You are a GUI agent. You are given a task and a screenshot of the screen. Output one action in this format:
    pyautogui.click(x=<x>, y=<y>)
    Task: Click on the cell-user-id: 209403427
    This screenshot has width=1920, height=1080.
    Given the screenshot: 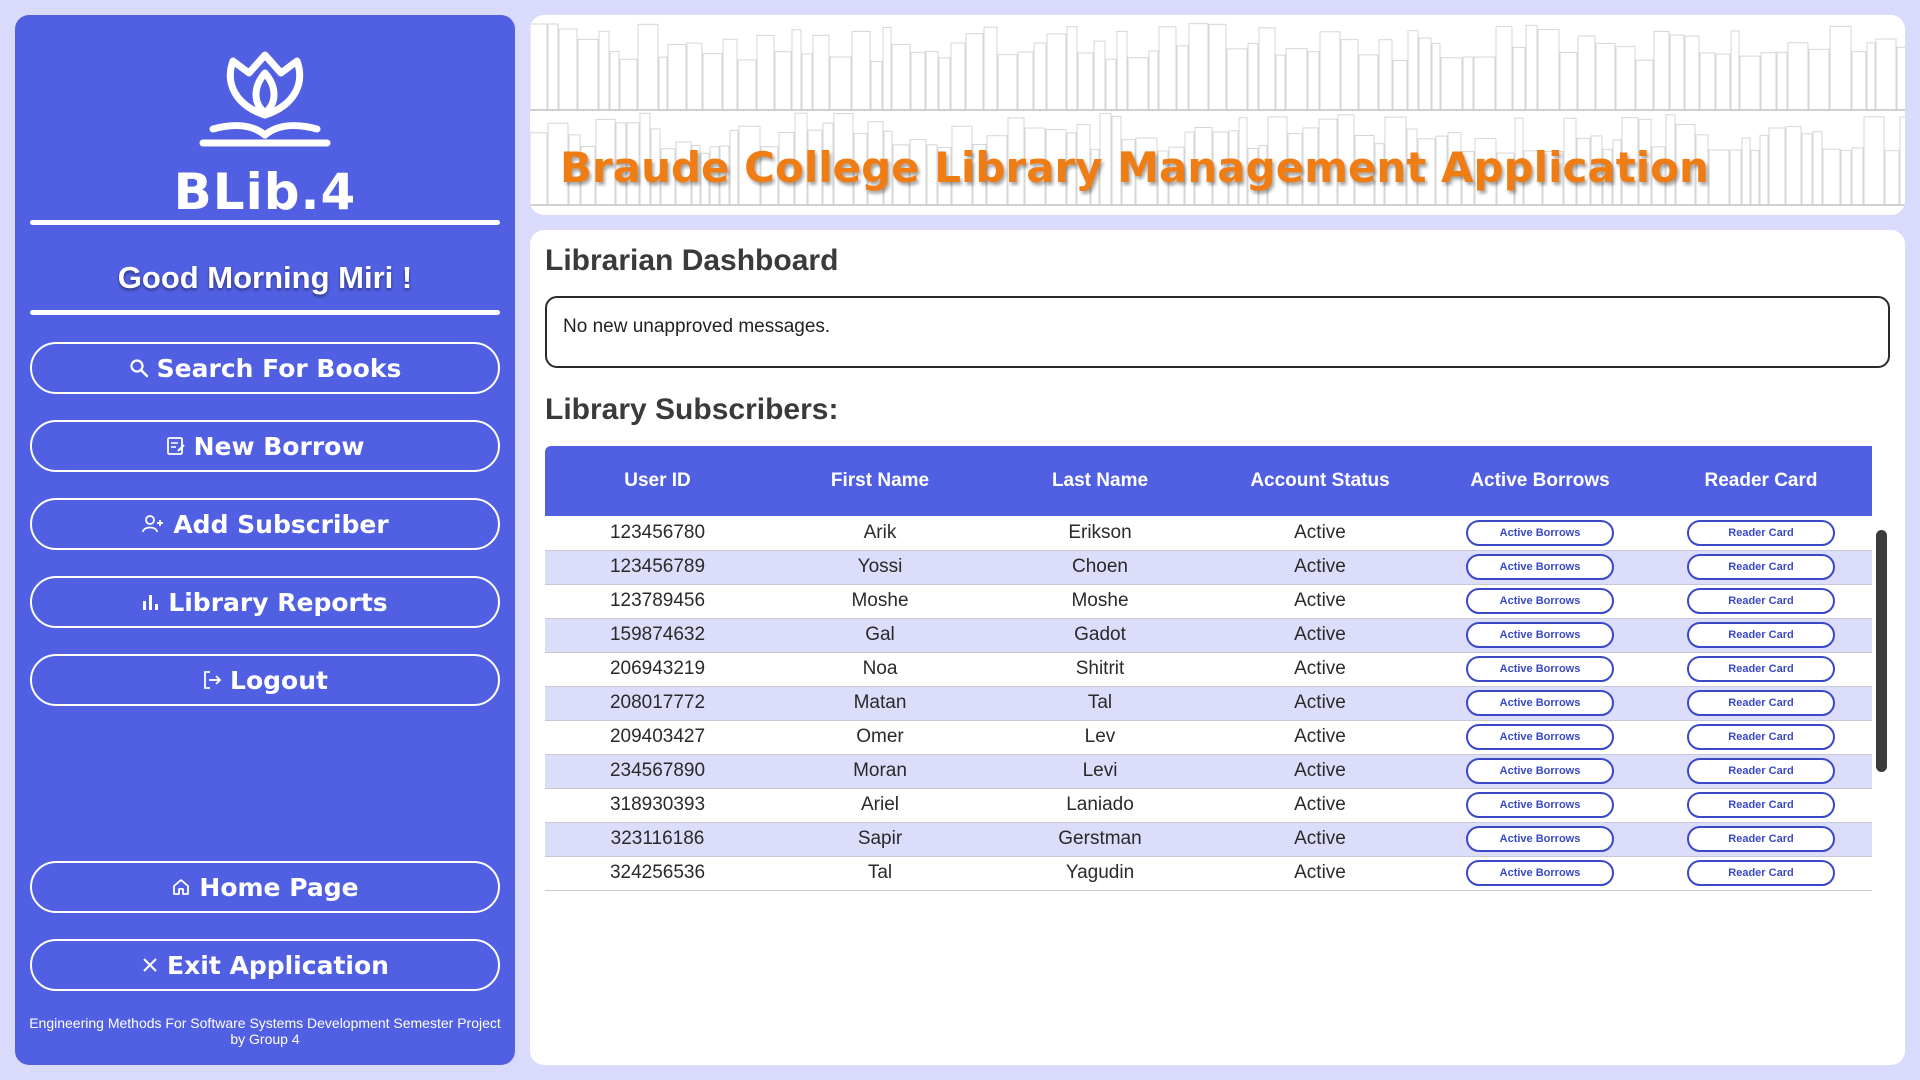 What is the action you would take?
    pyautogui.click(x=657, y=737)
    